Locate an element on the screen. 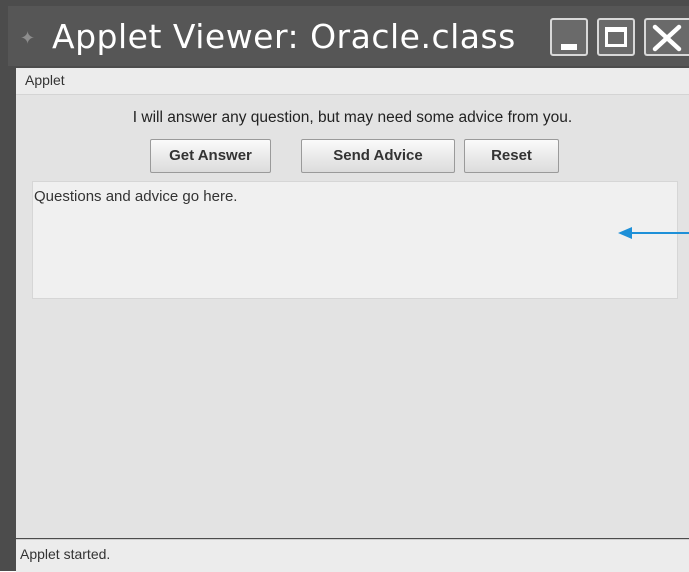 The height and width of the screenshot is (572, 689). window-title: Applet Viewer: Oracle.class is located at coordinates (284, 36).